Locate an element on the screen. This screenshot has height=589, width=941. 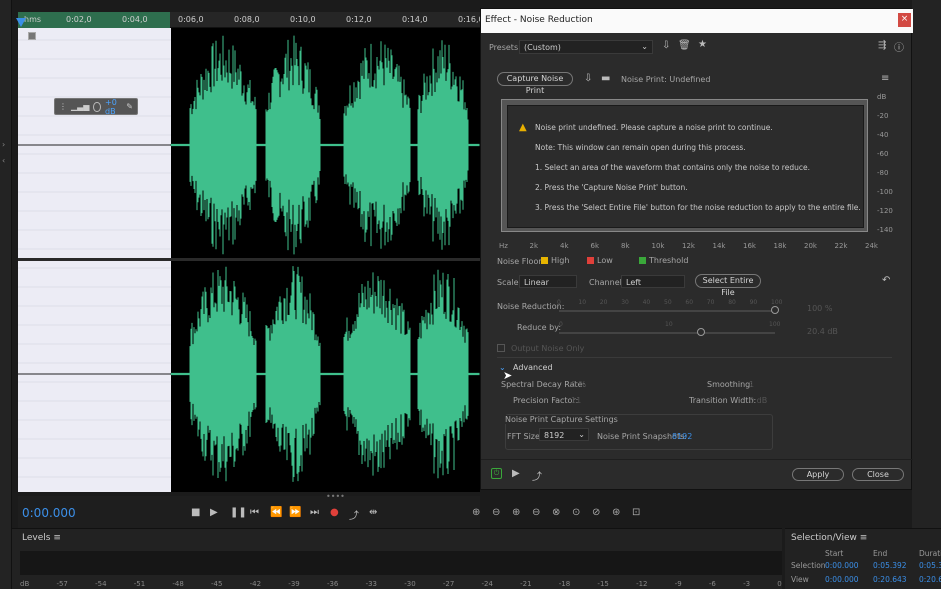
fast-forward-button: ⏩ is located at coordinates (295, 512).